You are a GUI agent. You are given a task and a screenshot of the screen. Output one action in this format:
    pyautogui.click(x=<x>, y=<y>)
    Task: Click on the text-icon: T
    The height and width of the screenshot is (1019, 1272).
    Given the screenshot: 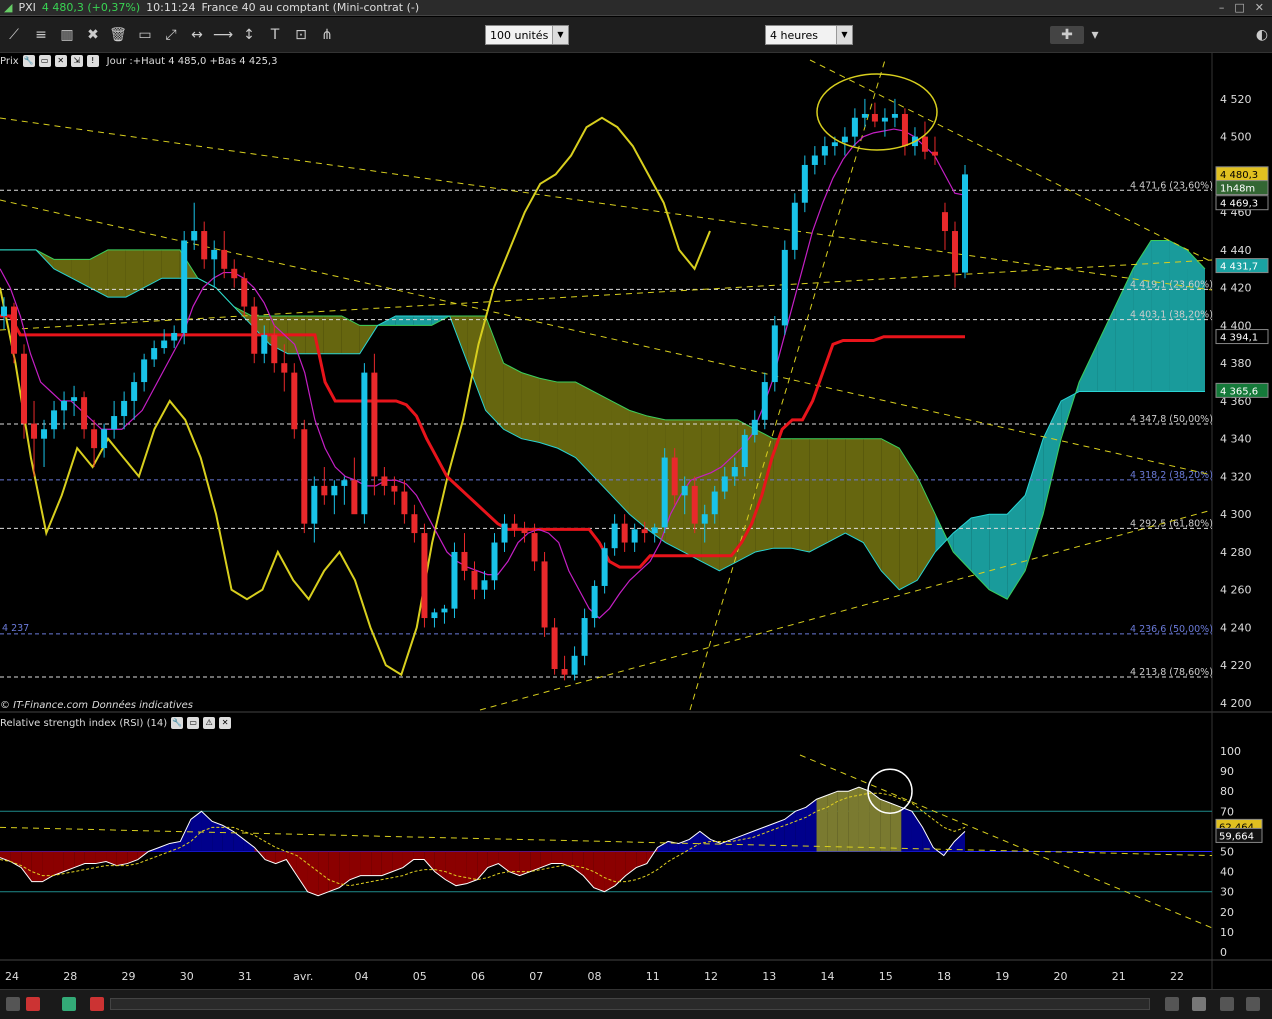 What is the action you would take?
    pyautogui.click(x=275, y=35)
    